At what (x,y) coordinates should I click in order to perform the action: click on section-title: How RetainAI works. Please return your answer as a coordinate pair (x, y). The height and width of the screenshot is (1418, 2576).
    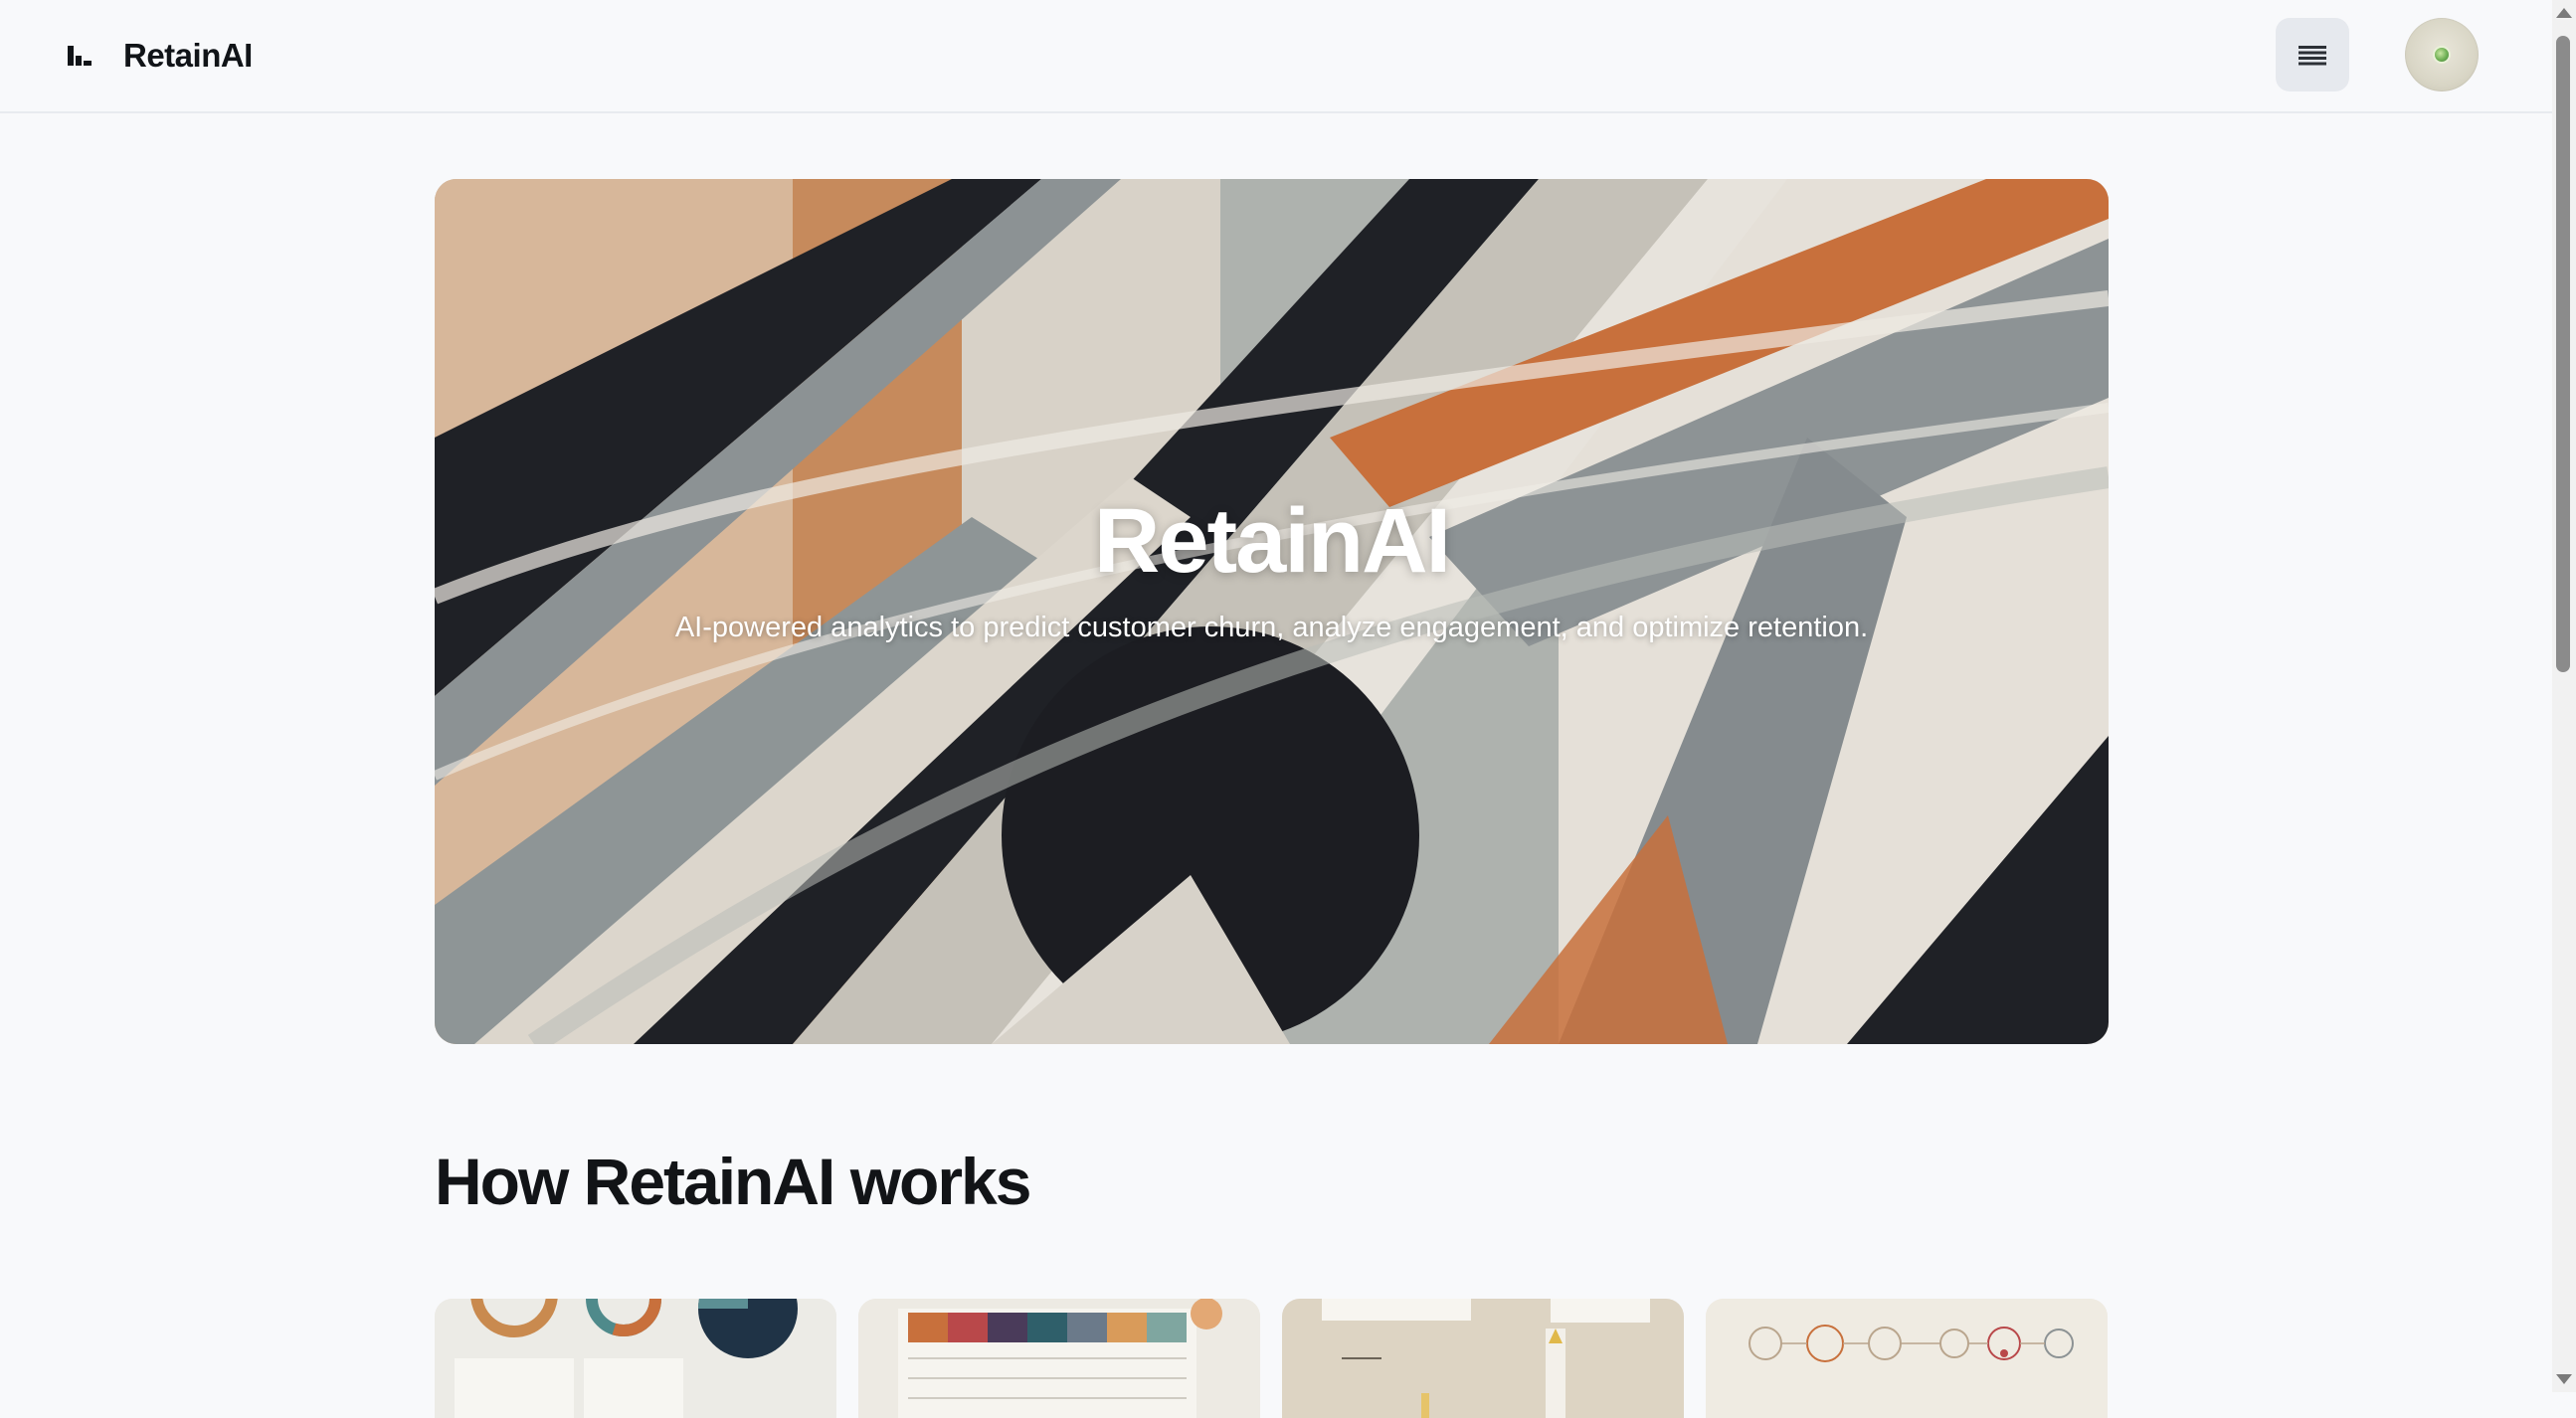
    Looking at the image, I should click on (733, 1181).